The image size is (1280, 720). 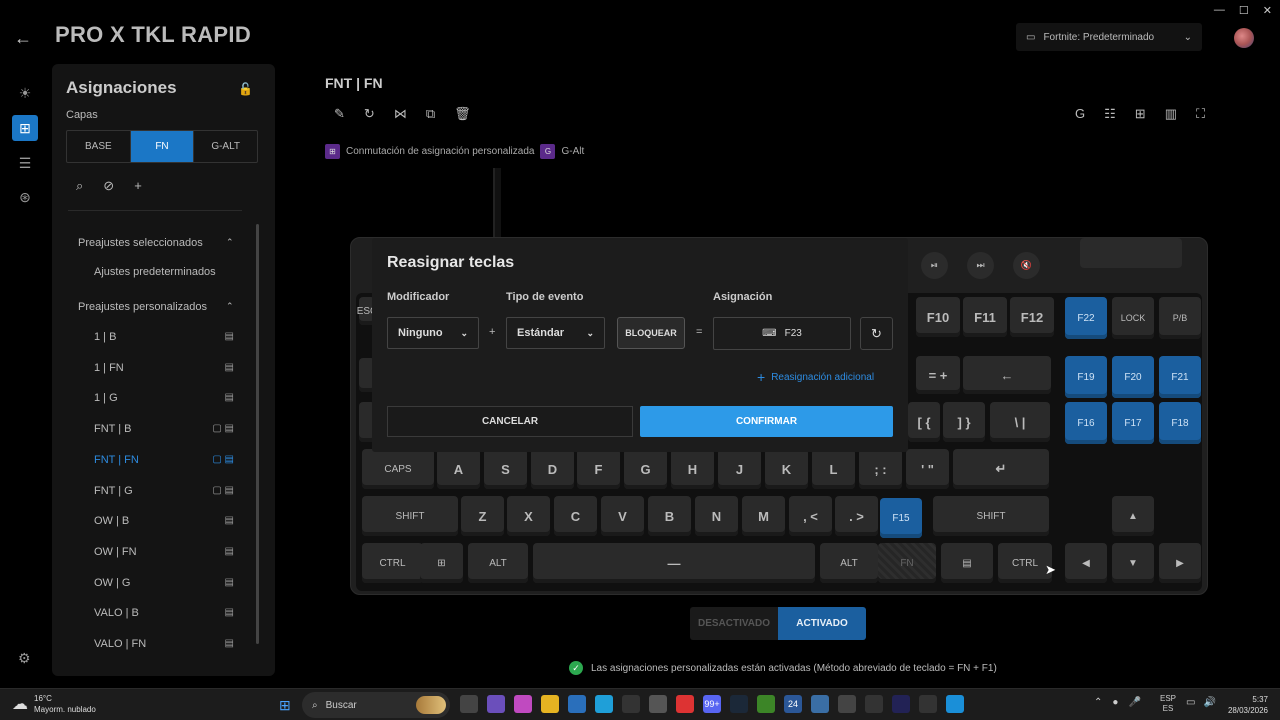 I want to click on key-z: Z, so click(x=482, y=516).